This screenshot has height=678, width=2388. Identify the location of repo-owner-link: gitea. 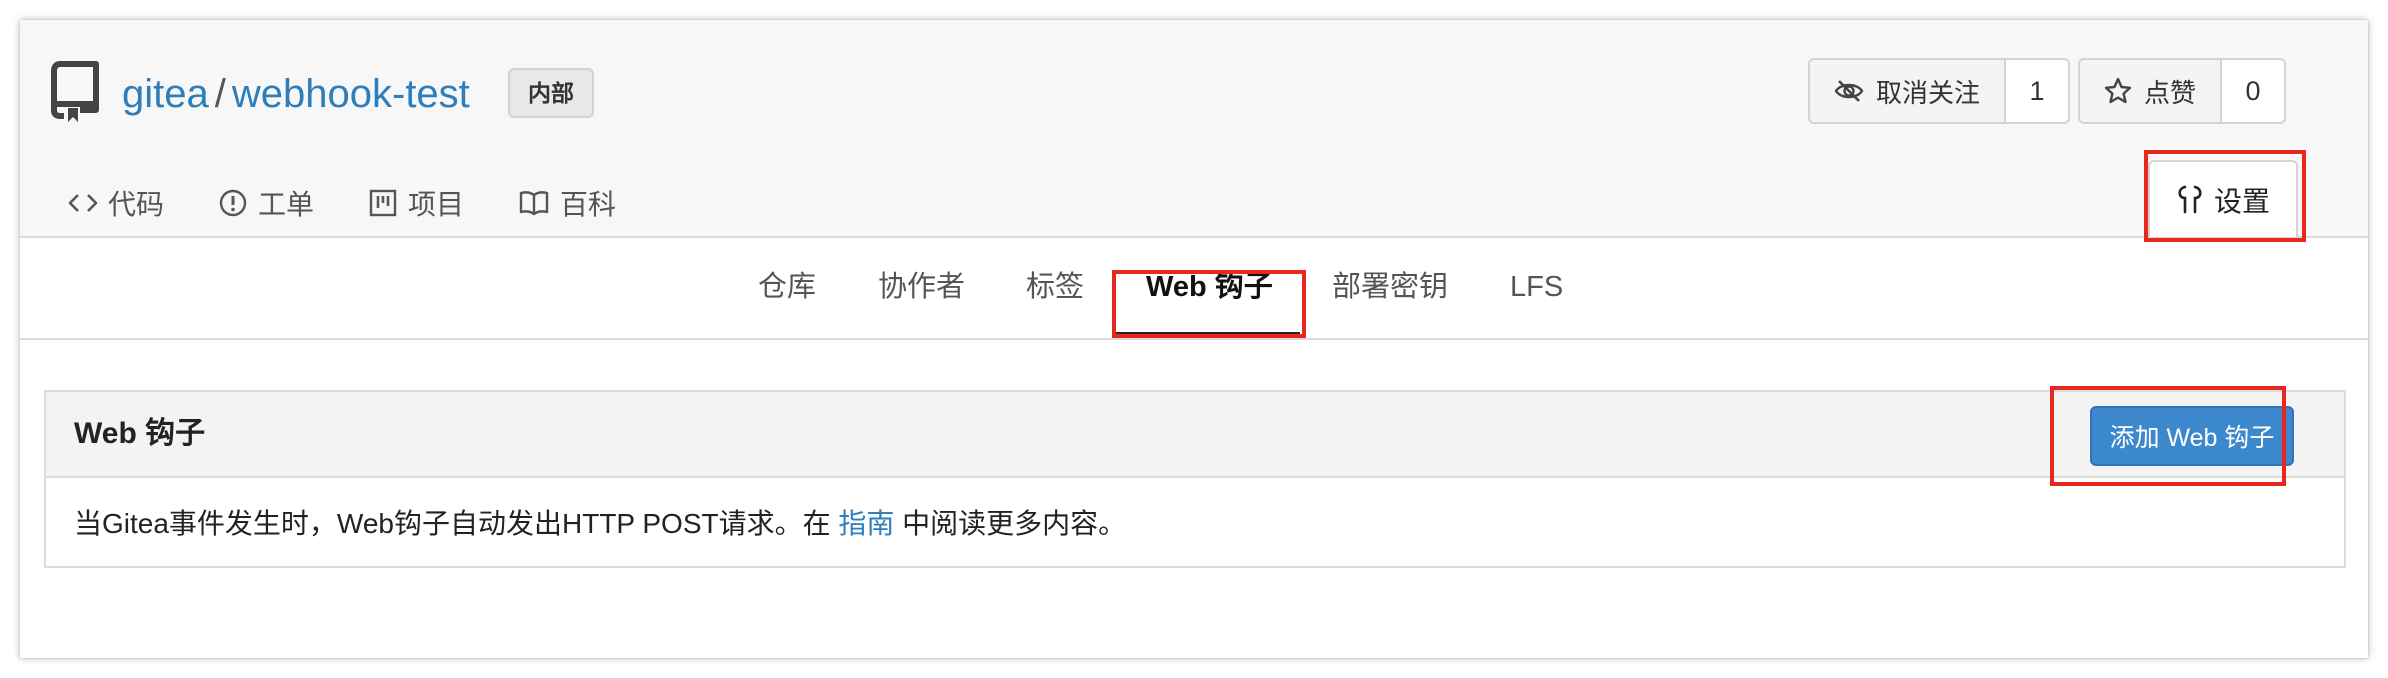
(165, 94).